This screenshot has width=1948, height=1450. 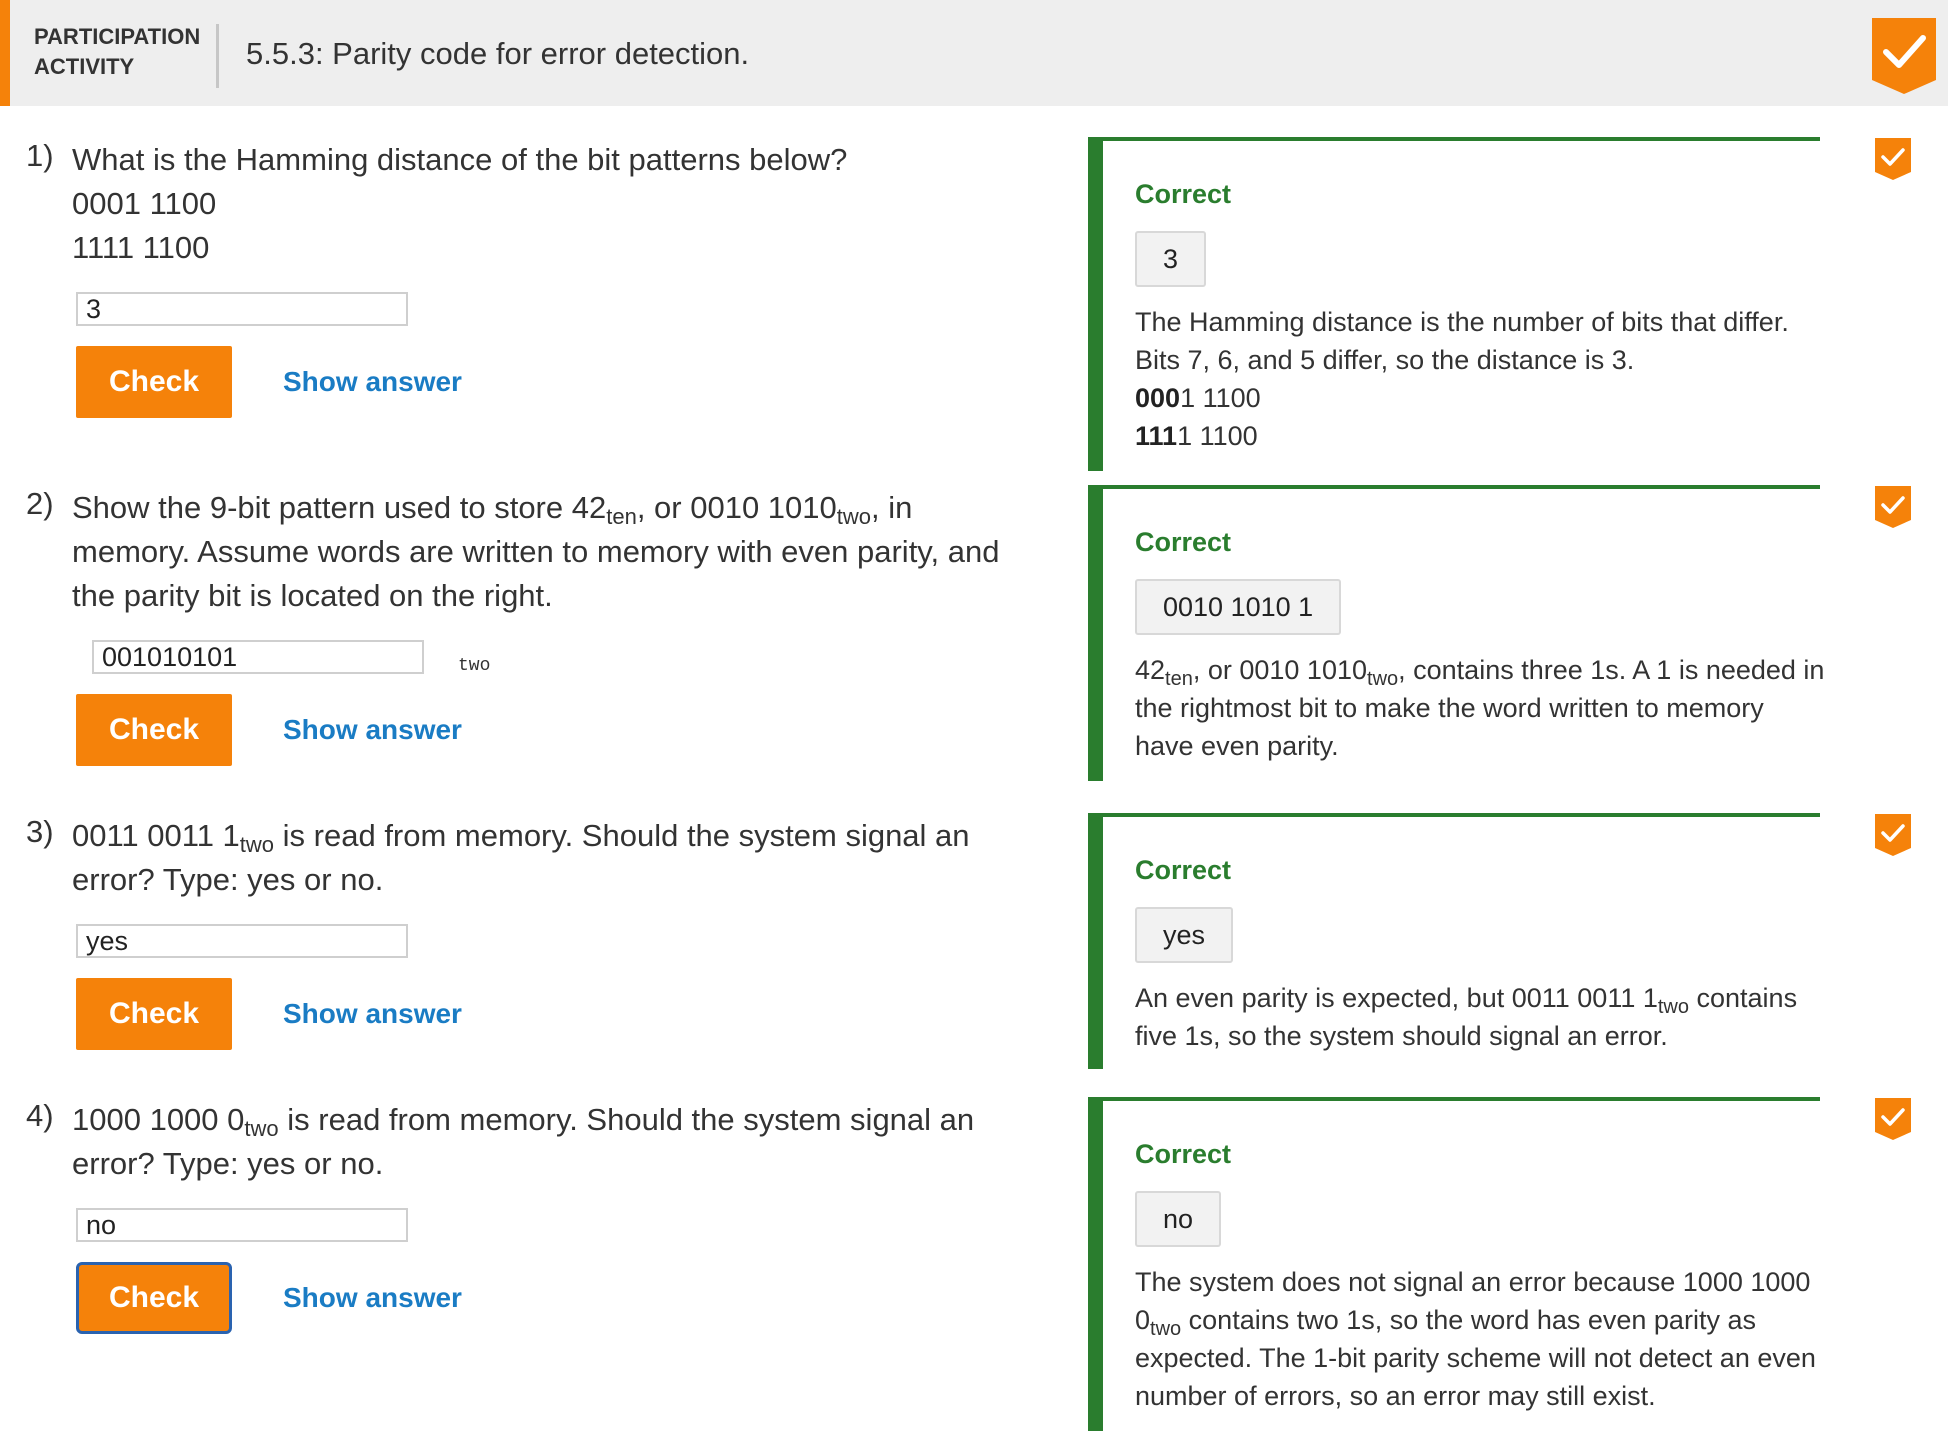 I want to click on question-number: 4), so click(x=40, y=1115).